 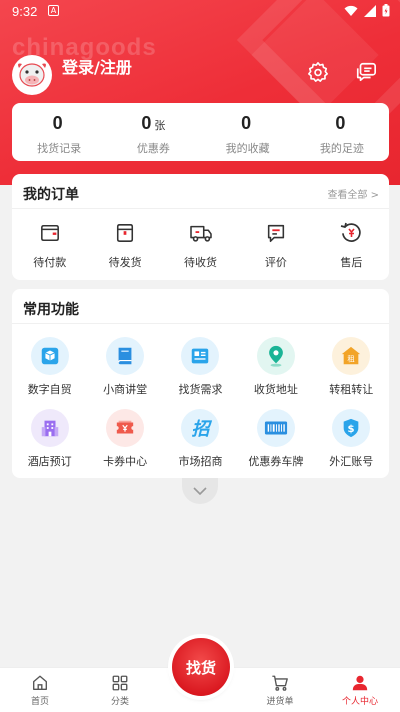 What do you see at coordinates (124, 245) in the screenshot?
I see `order-pending-shipment: 待发货` at bounding box center [124, 245].